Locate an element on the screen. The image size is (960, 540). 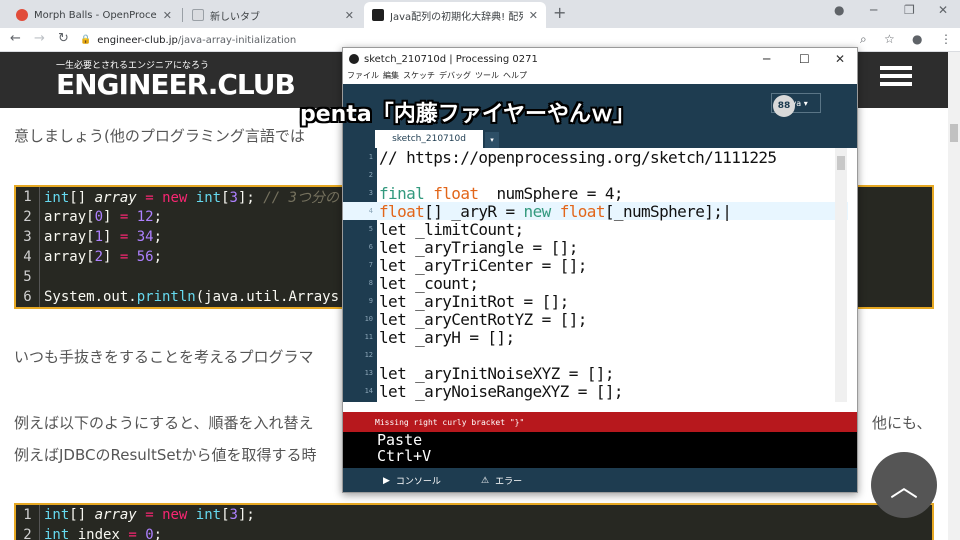
tab-title: Morph Balls - OpenProcessing is located at coordinates (95, 15).